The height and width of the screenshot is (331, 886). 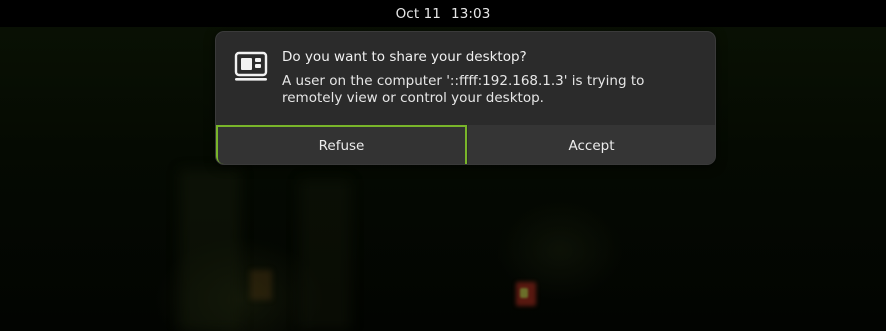 What do you see at coordinates (404, 57) in the screenshot?
I see `dialog-title: Do you want to share your desktop?` at bounding box center [404, 57].